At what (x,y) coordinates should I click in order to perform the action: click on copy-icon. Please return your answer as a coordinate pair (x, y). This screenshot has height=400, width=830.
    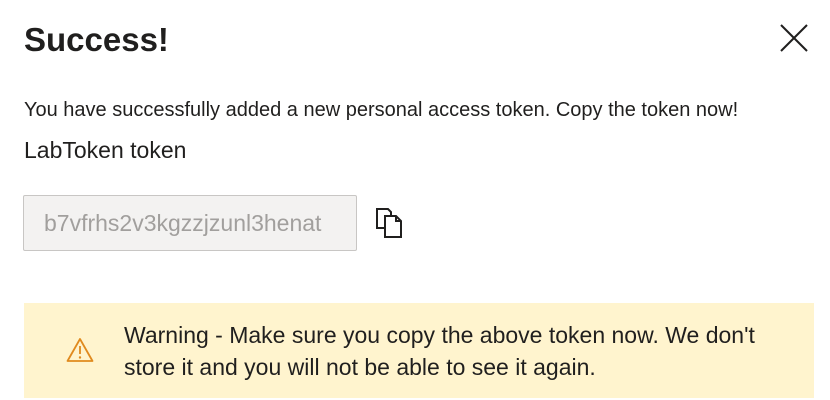
    Looking at the image, I should click on (389, 223).